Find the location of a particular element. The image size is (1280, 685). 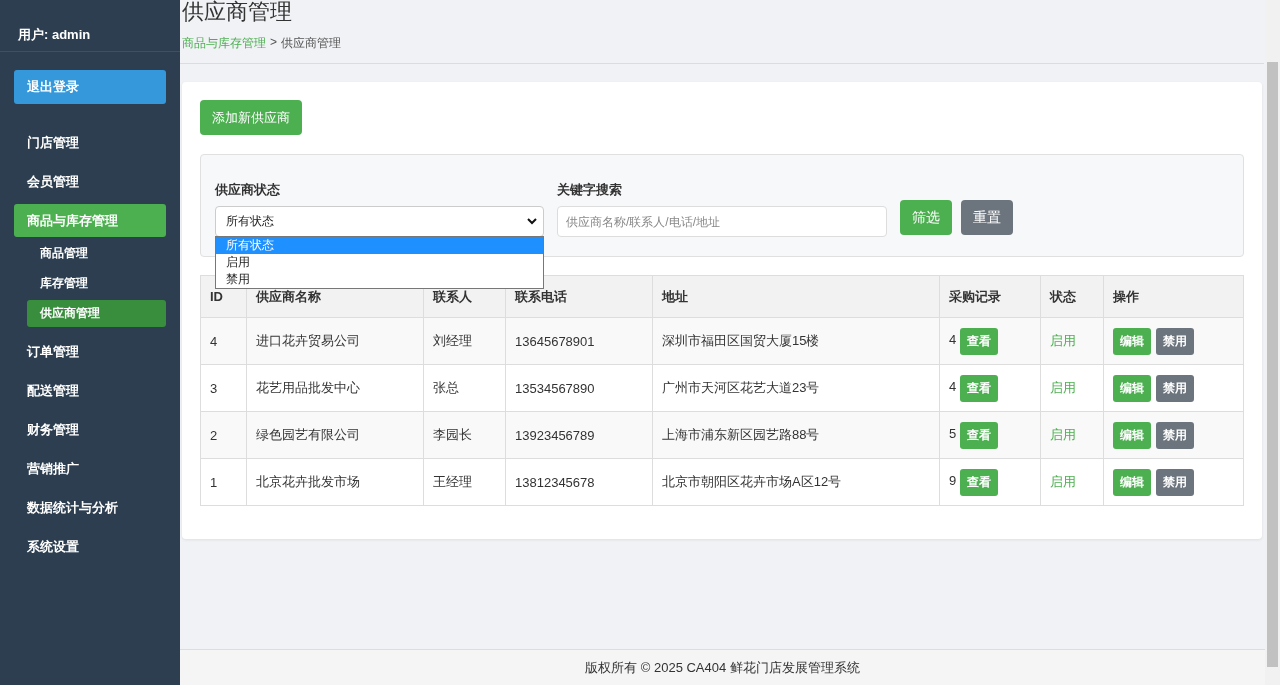

keyword-search-field: 供应商名称/联系人/电话/地址 is located at coordinates (722, 221).